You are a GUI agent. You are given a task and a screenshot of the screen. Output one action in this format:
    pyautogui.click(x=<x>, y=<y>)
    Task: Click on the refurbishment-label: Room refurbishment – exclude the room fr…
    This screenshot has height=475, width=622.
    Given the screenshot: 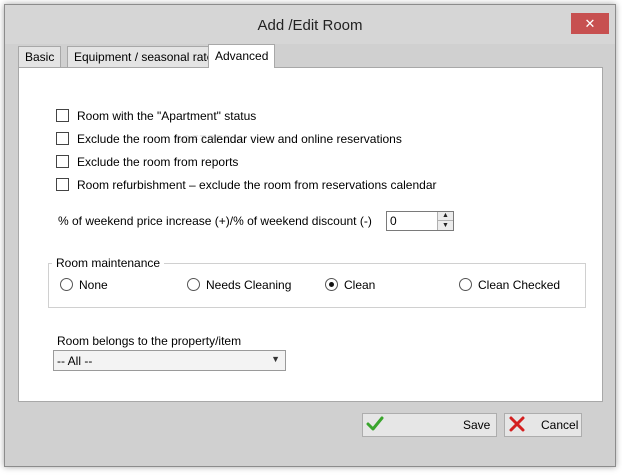 What is the action you would take?
    pyautogui.click(x=257, y=185)
    